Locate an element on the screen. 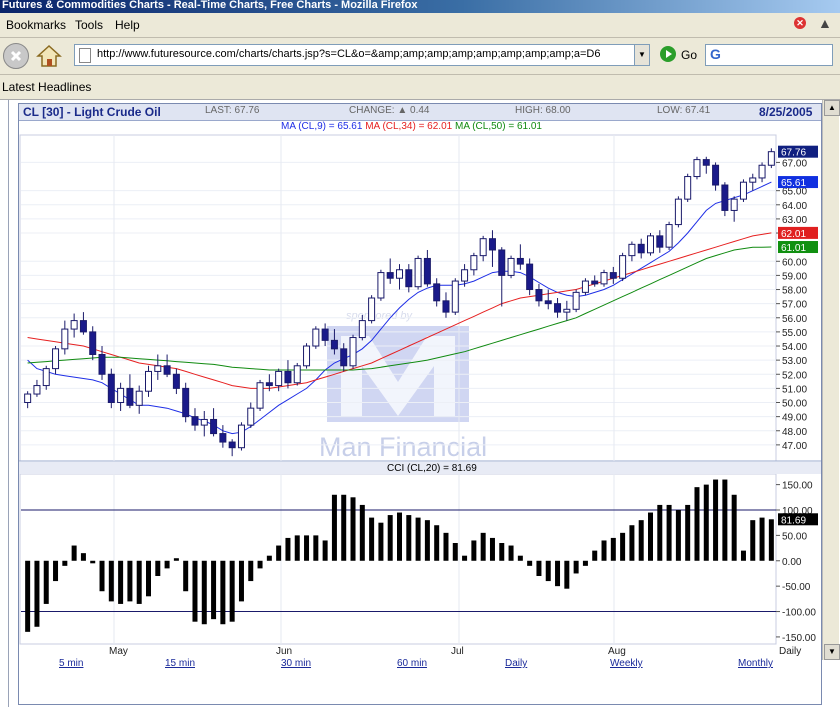  close-tab-icon: ✕ is located at coordinates (800, 23).